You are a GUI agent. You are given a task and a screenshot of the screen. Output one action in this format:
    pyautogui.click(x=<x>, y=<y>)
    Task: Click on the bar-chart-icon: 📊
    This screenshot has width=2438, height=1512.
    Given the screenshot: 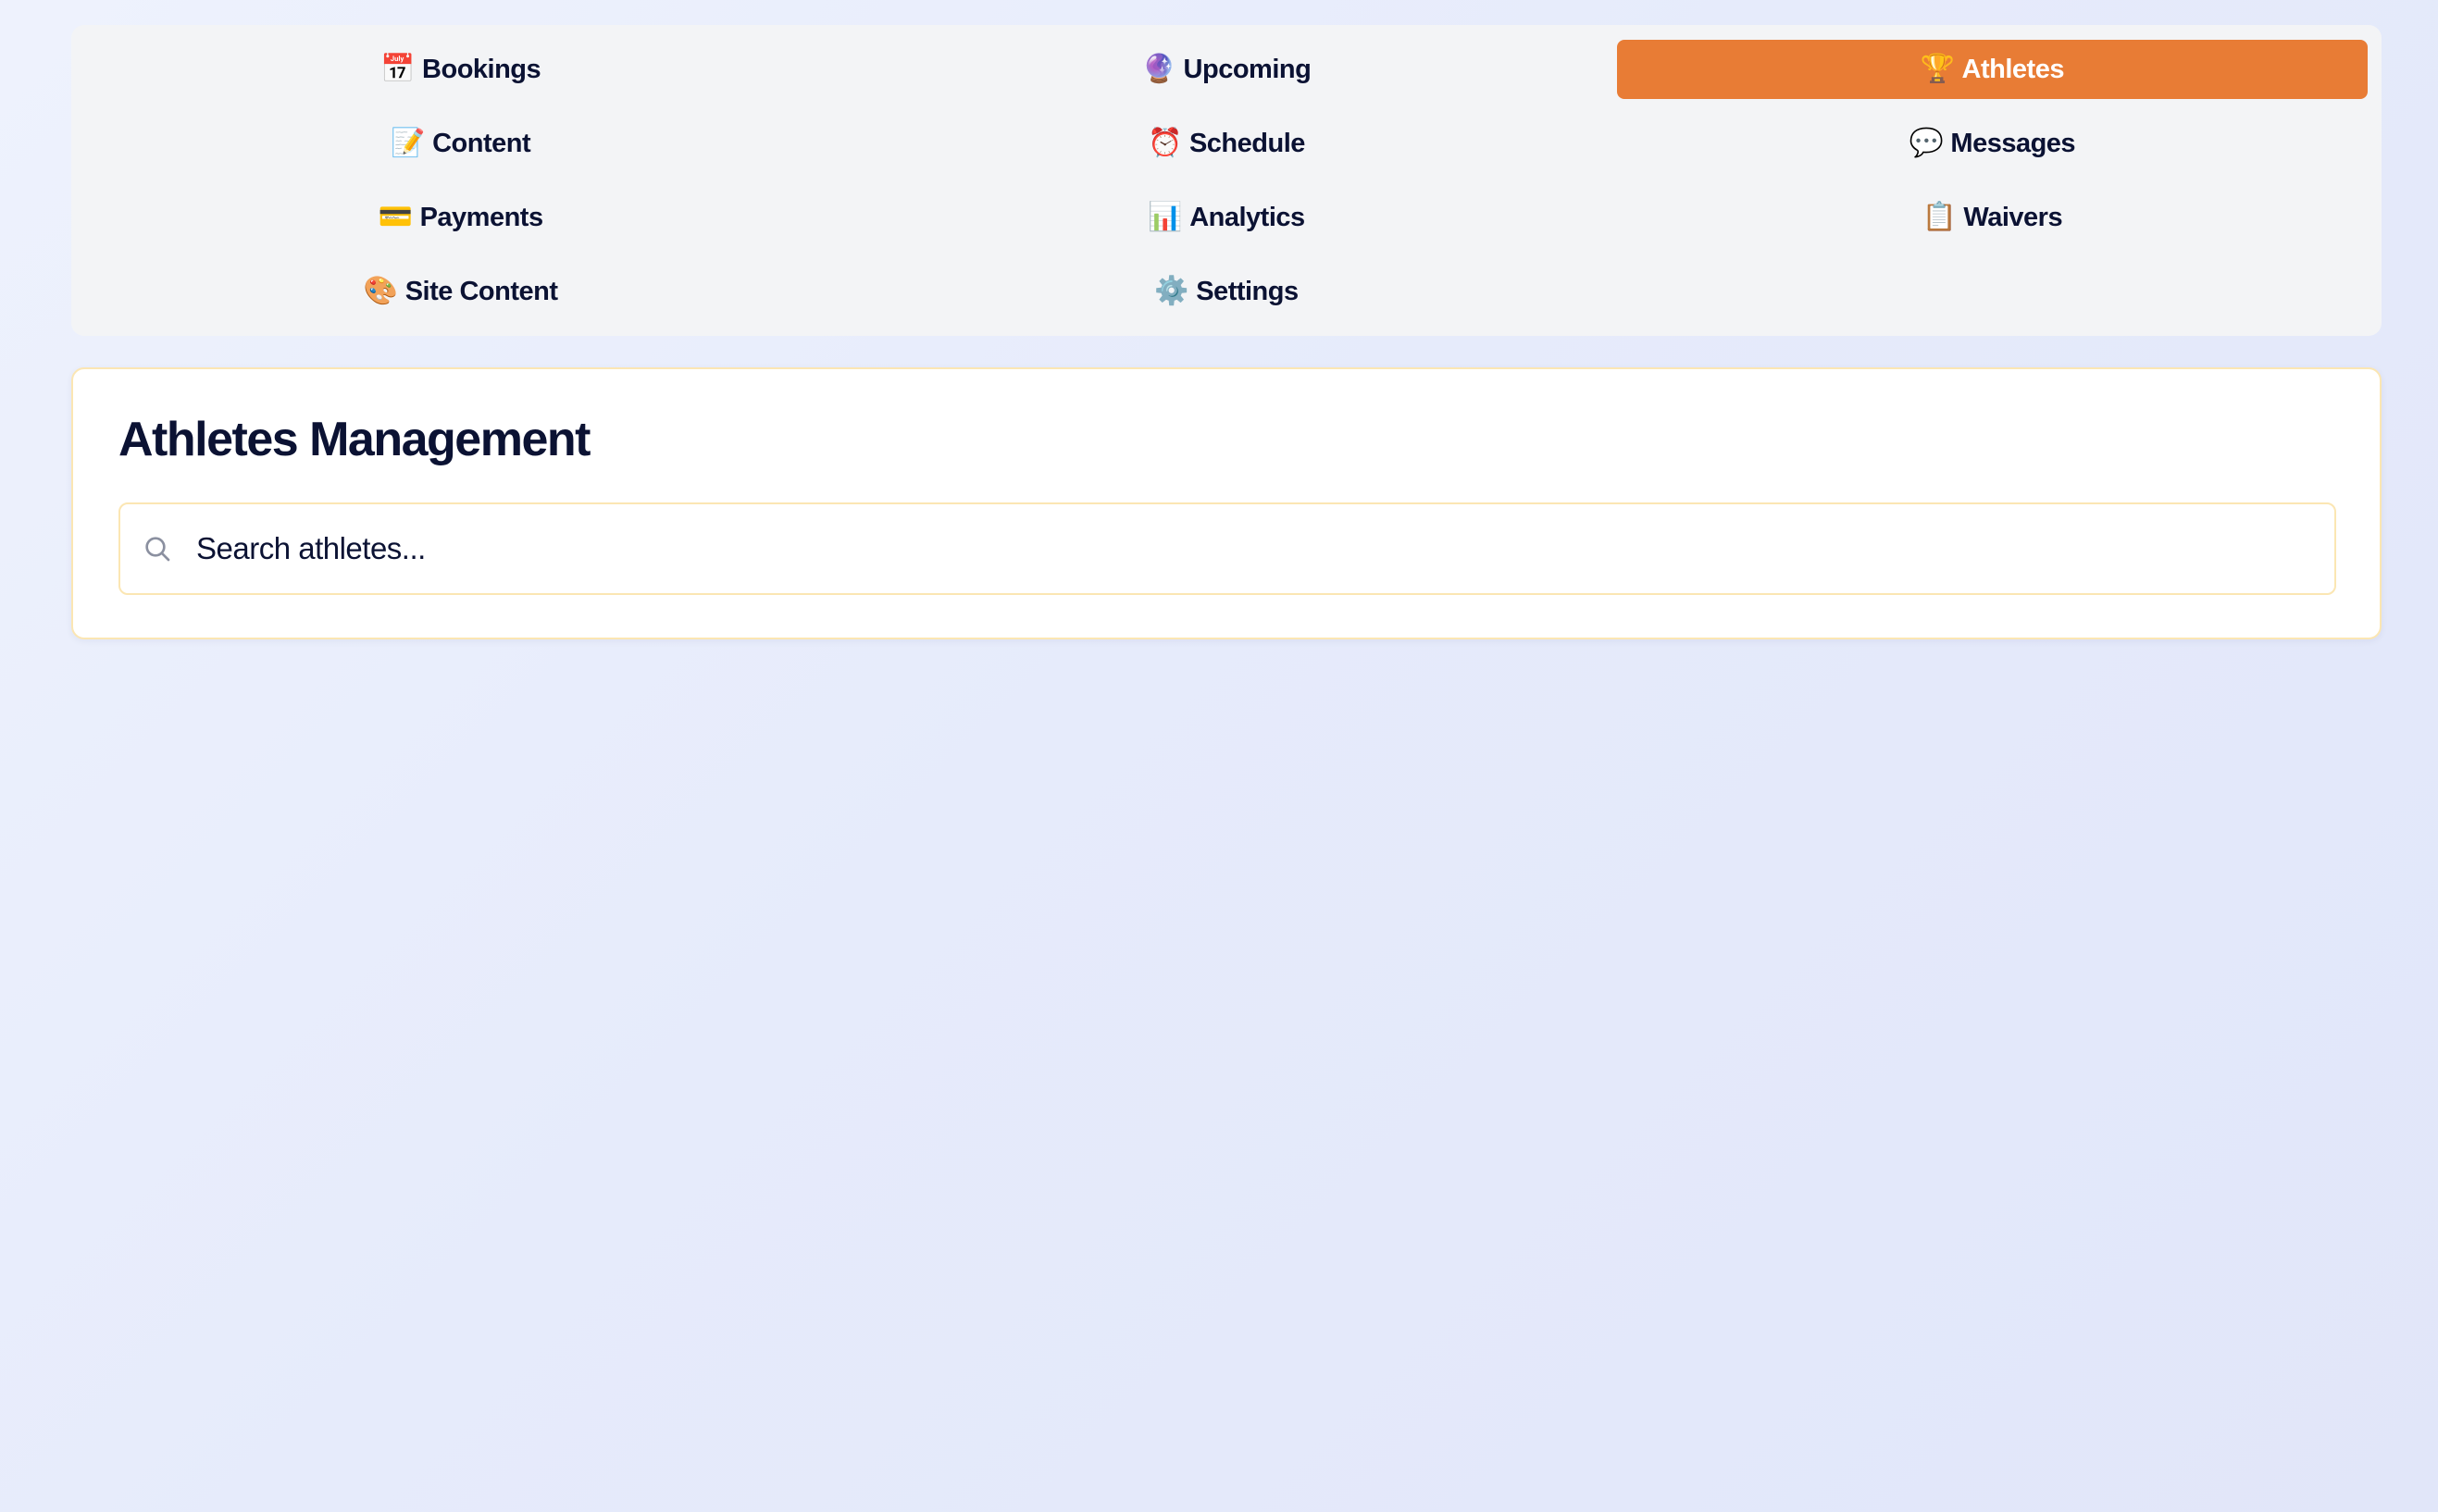 What is the action you would take?
    pyautogui.click(x=1165, y=217)
    